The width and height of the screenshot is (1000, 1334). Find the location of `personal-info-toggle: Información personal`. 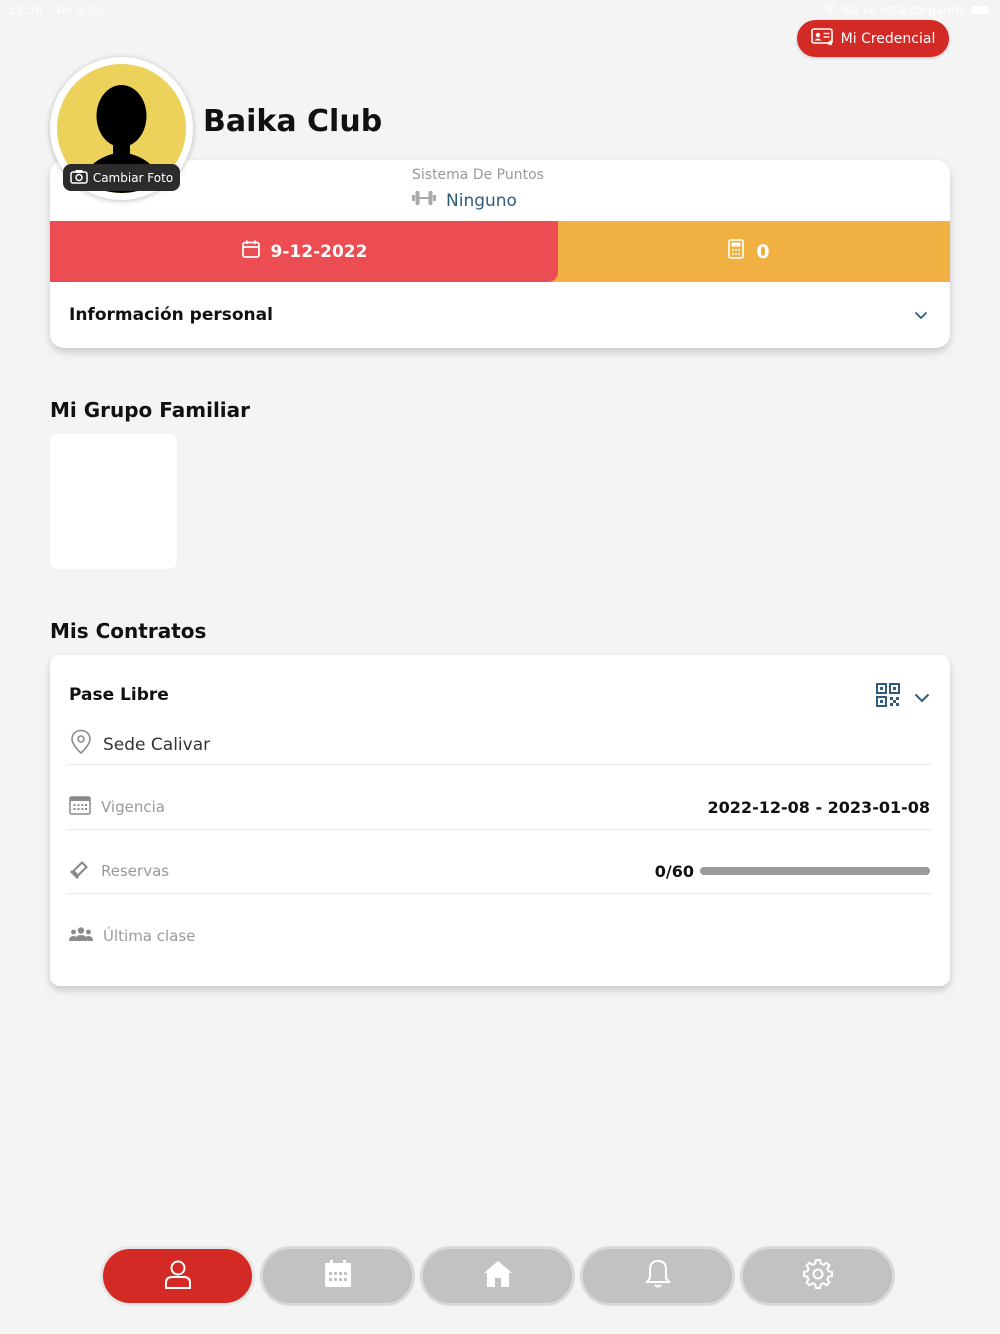

personal-info-toggle: Información personal is located at coordinates (500, 315).